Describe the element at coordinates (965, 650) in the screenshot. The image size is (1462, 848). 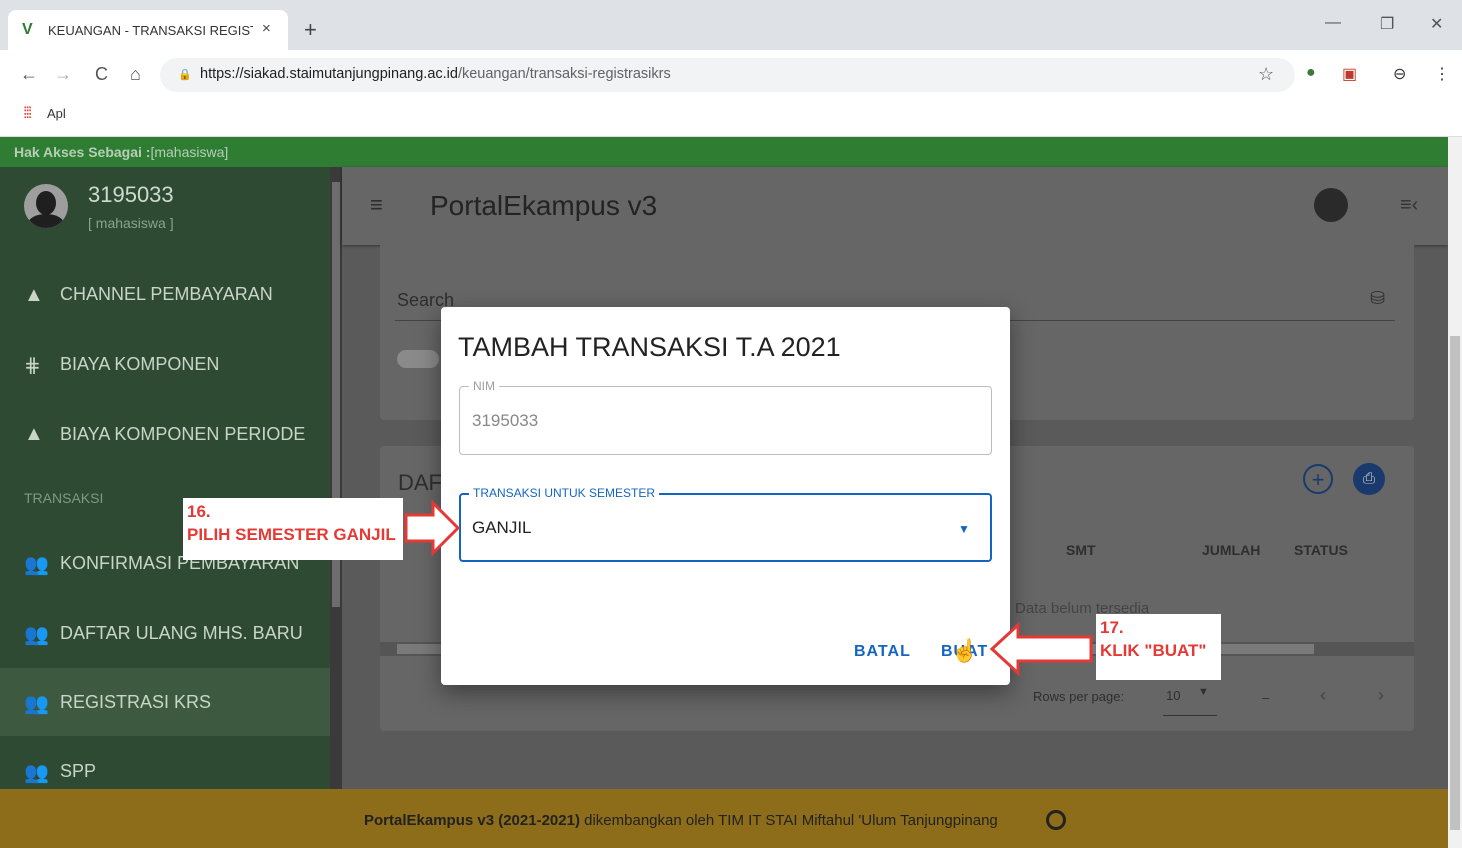
I see `hand-cursor-icon: ☝` at that location.